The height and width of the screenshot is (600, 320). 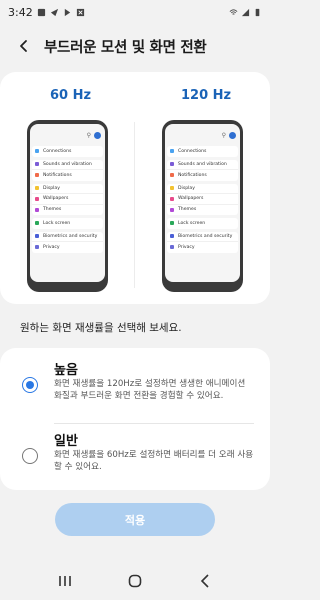 What do you see at coordinates (135, 12) in the screenshot?
I see `status-bar: 3:42` at bounding box center [135, 12].